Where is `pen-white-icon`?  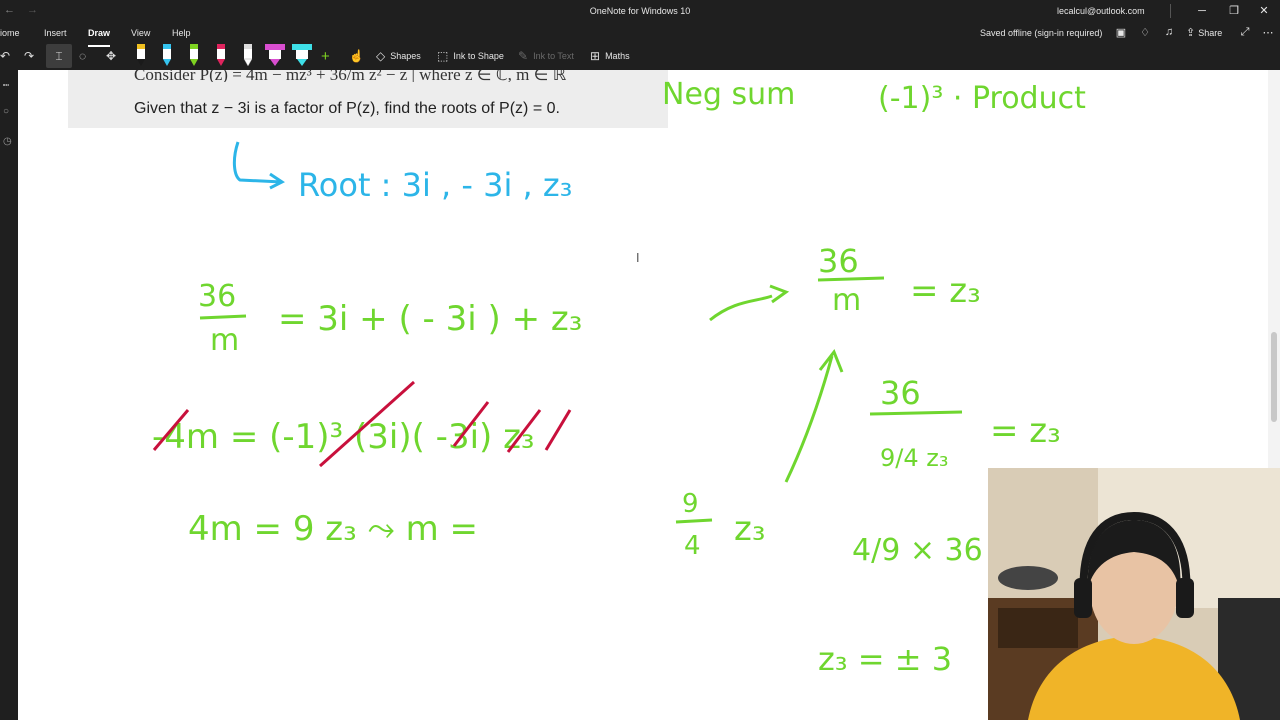 pen-white-icon is located at coordinates (248, 55).